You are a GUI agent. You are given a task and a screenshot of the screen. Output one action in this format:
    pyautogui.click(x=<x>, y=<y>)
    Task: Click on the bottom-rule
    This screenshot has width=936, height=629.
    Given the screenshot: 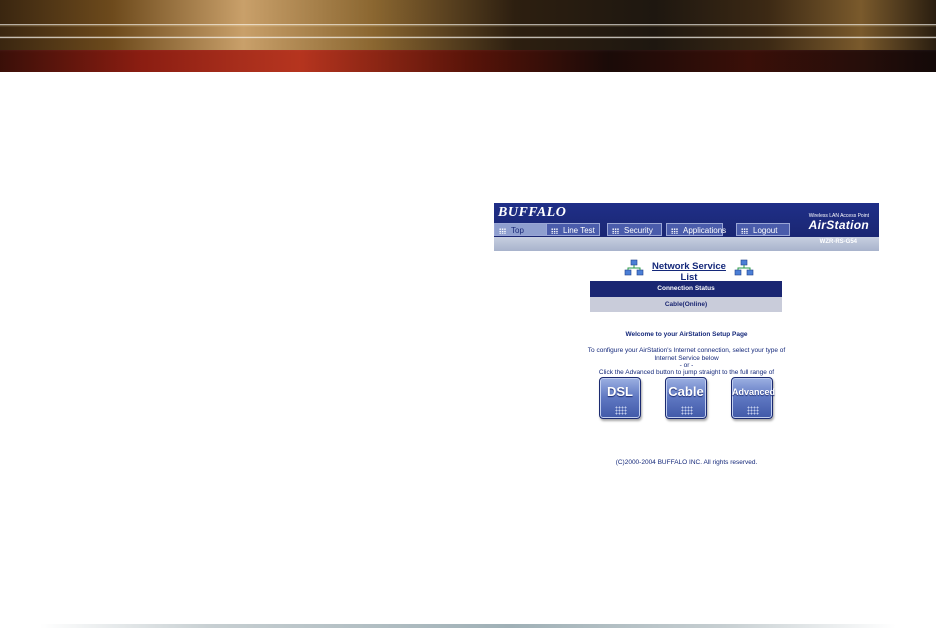 What is the action you would take?
    pyautogui.click(x=468, y=626)
    